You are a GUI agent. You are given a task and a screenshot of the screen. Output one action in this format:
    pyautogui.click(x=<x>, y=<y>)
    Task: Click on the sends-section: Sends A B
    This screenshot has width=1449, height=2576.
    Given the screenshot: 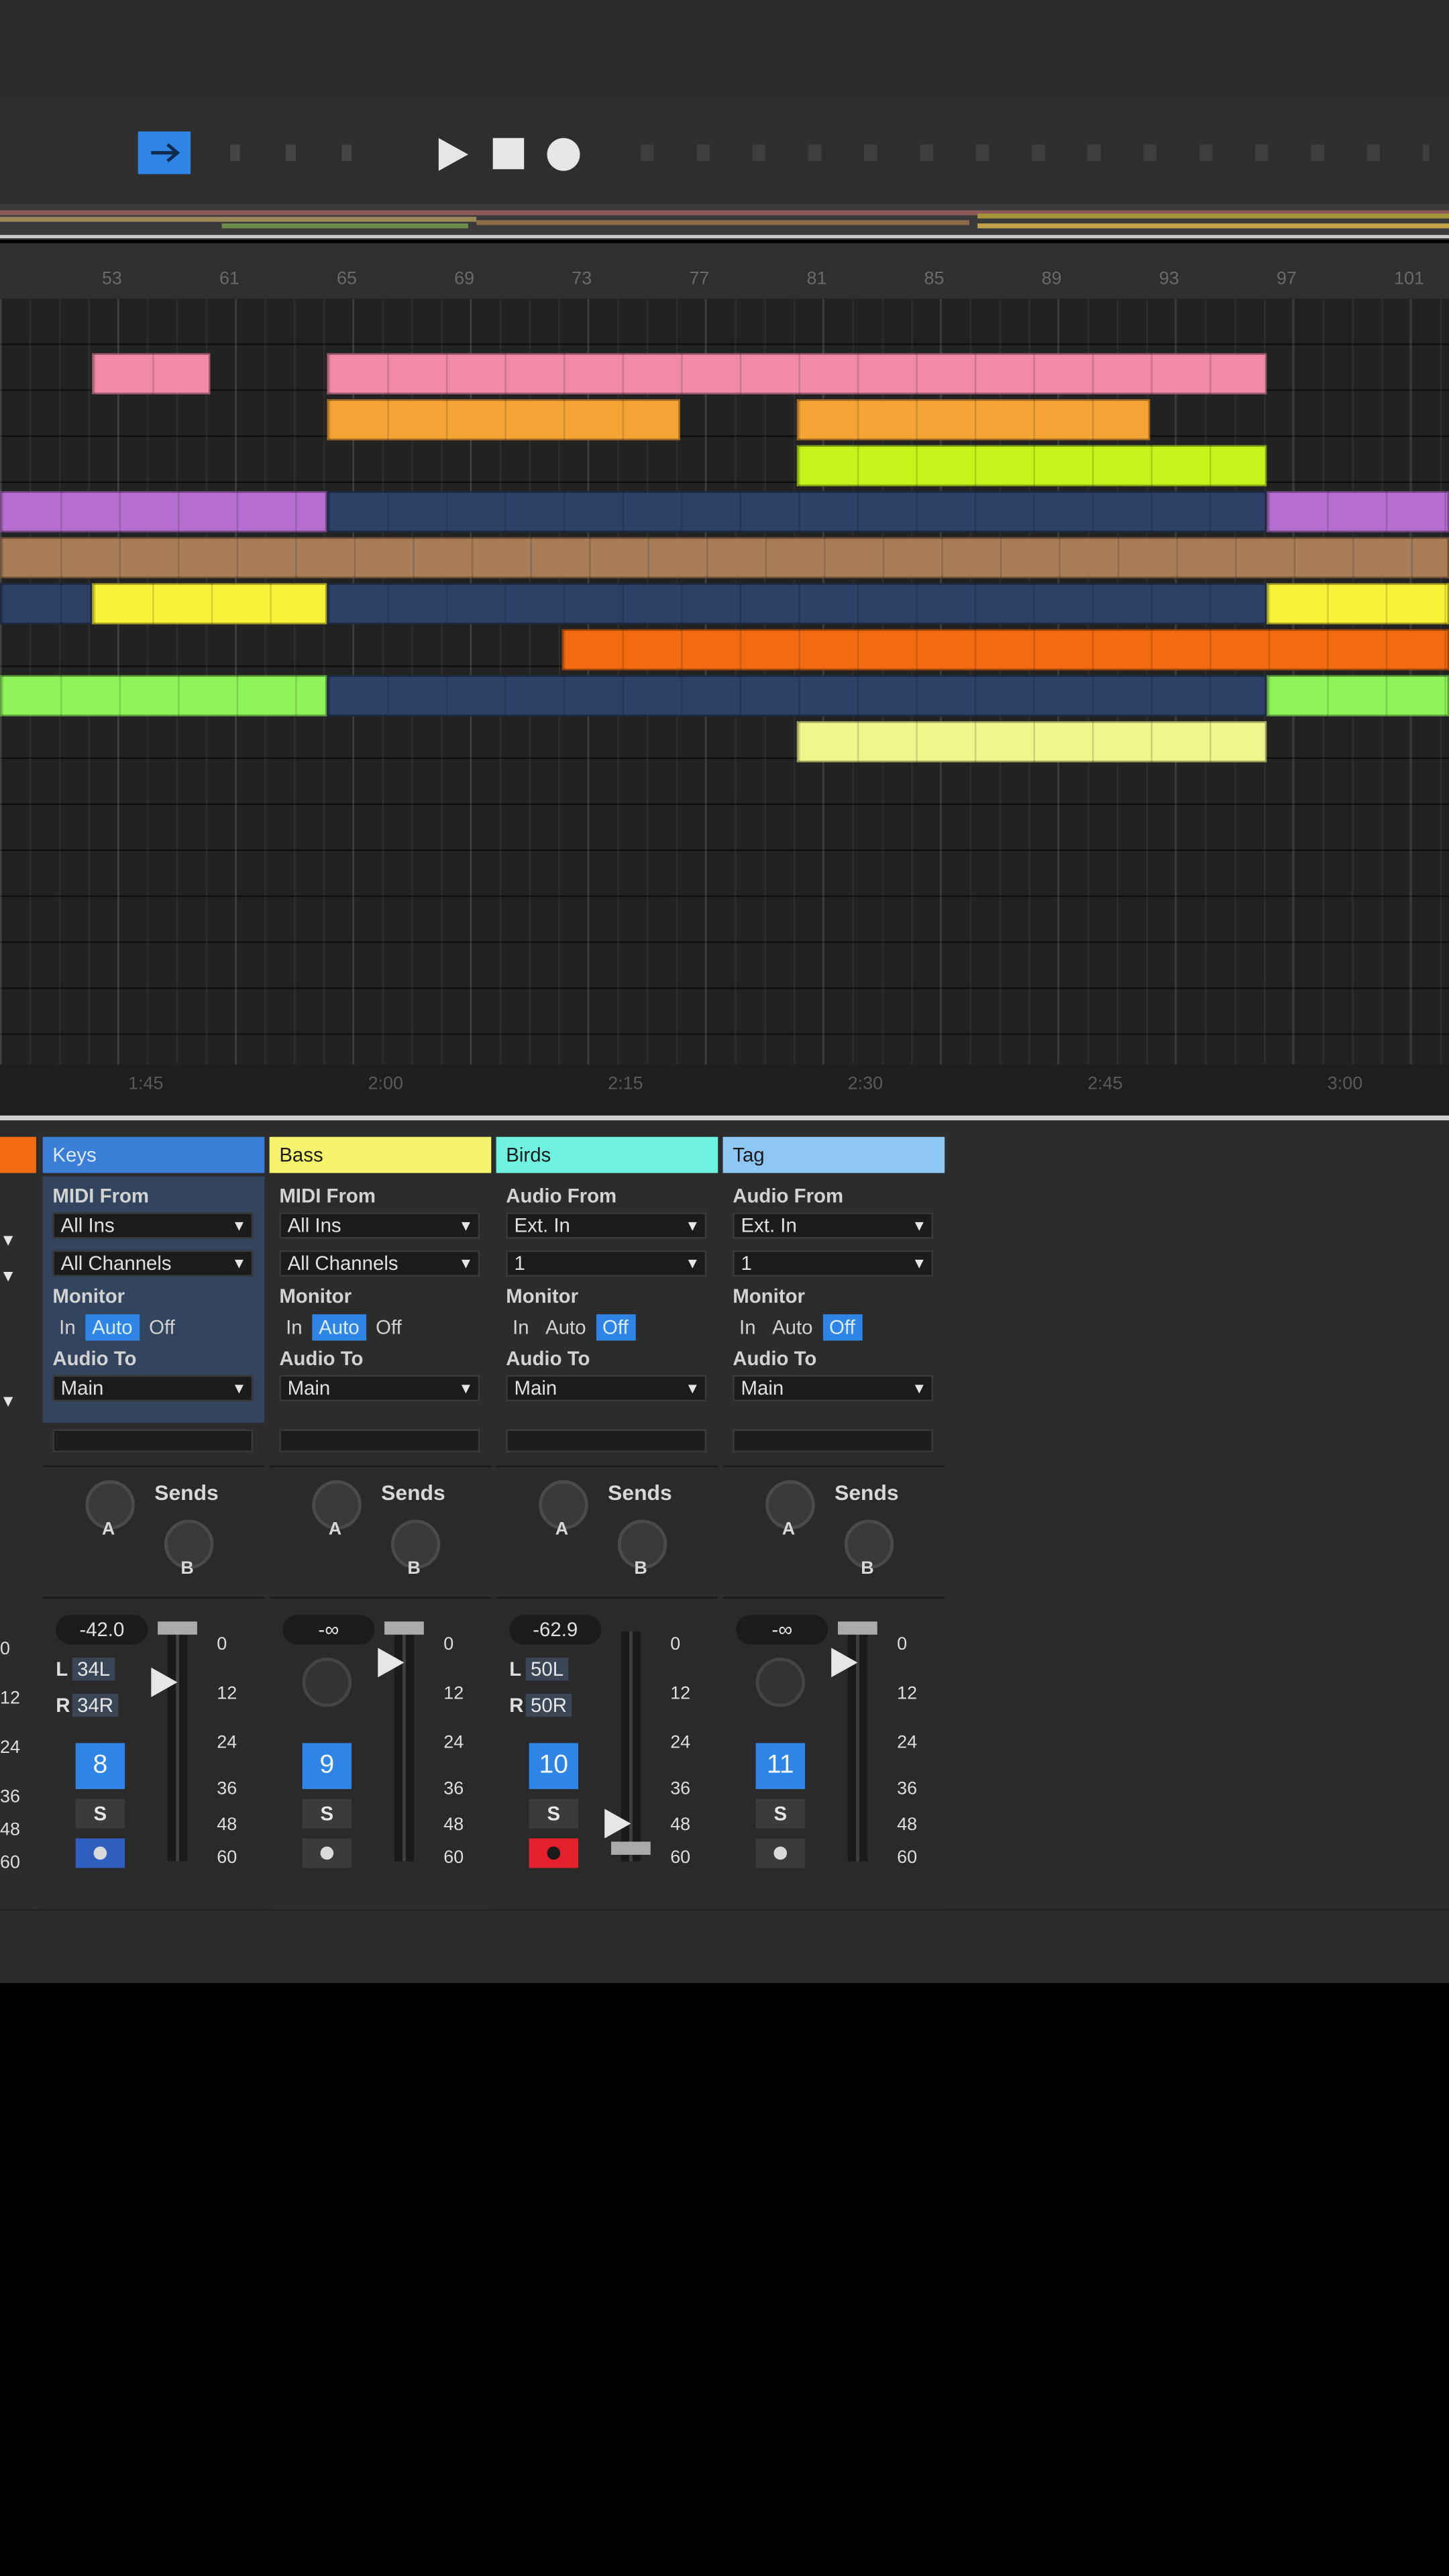 What is the action you would take?
    pyautogui.click(x=153, y=1529)
    